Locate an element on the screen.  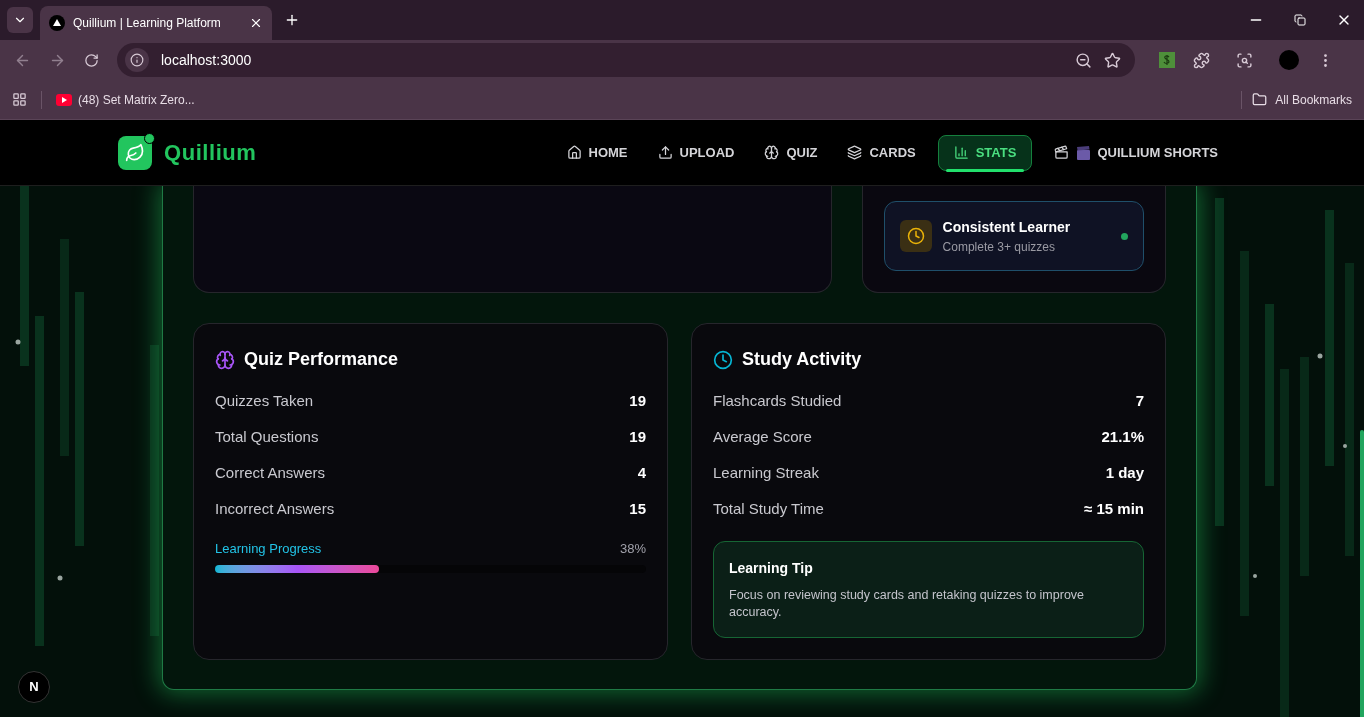
address-bar: localhost:3000 is located at coordinates (626, 60).